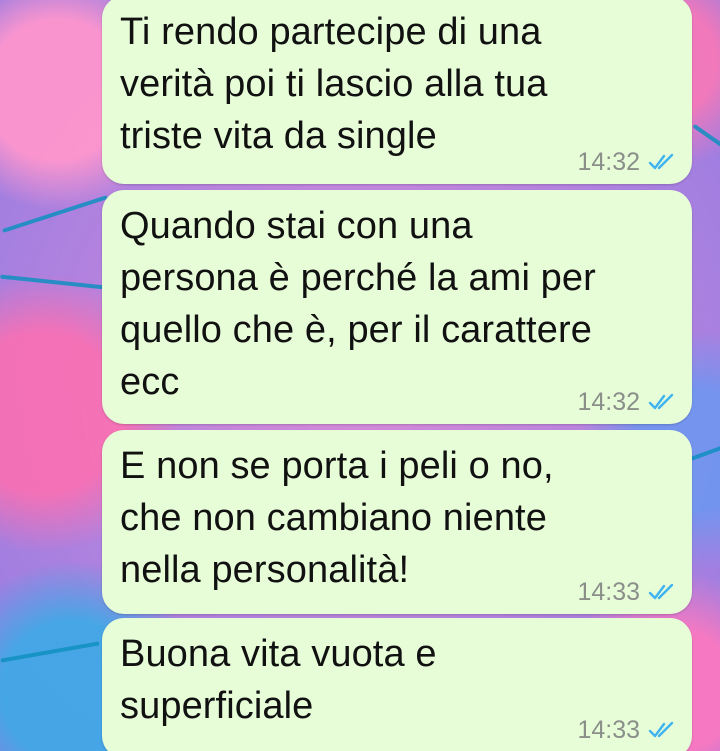 The height and width of the screenshot is (751, 720). What do you see at coordinates (397, 684) in the screenshot?
I see `message-bubble: Buona vita vuota e superficiale 14:33` at bounding box center [397, 684].